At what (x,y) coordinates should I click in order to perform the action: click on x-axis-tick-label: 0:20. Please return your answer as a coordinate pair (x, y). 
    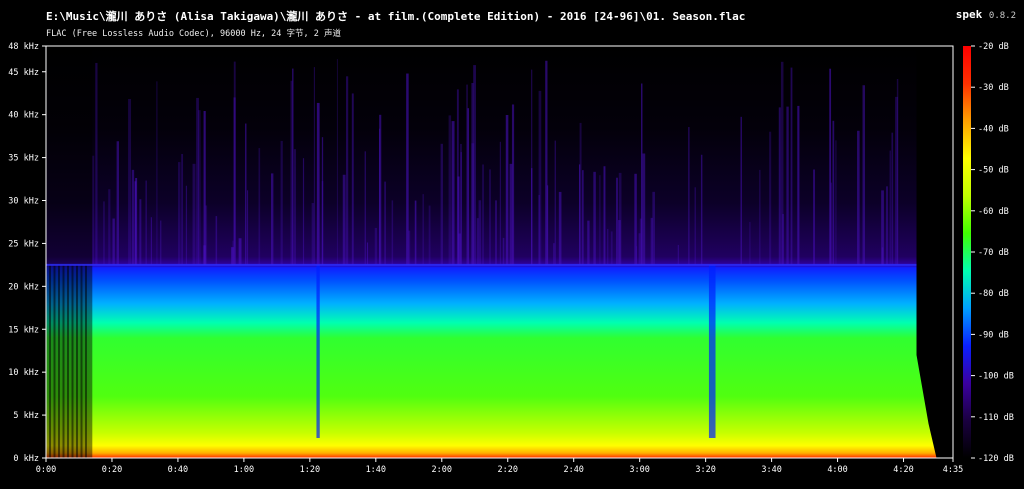
    Looking at the image, I should click on (112, 470).